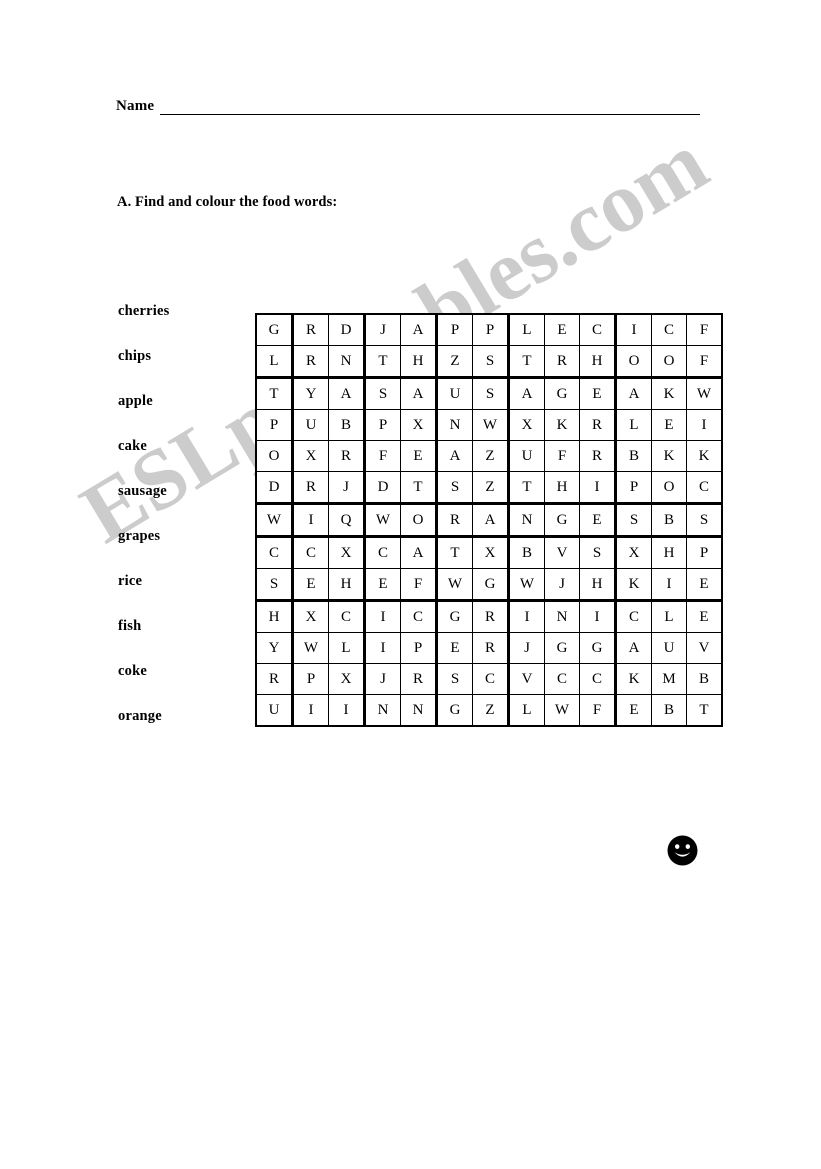 The image size is (821, 1169). Describe the element at coordinates (310, 393) in the screenshot. I see `word-search-cell: Y` at that location.